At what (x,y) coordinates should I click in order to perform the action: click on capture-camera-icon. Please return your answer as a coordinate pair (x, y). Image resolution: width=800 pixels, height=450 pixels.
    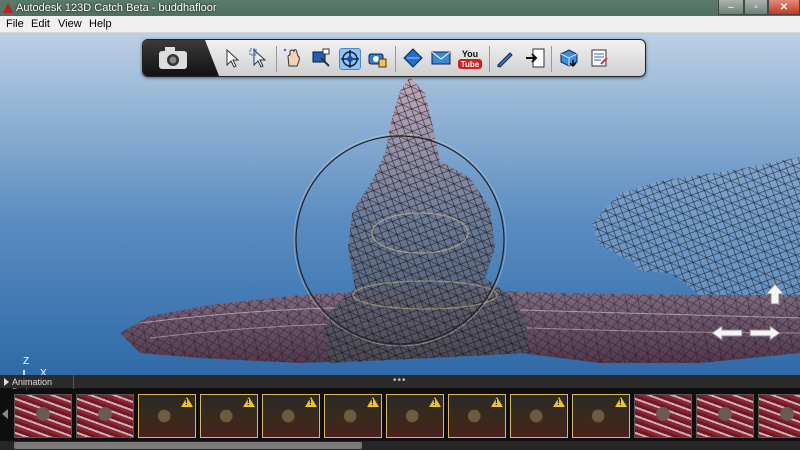
    Looking at the image, I should click on (377, 60).